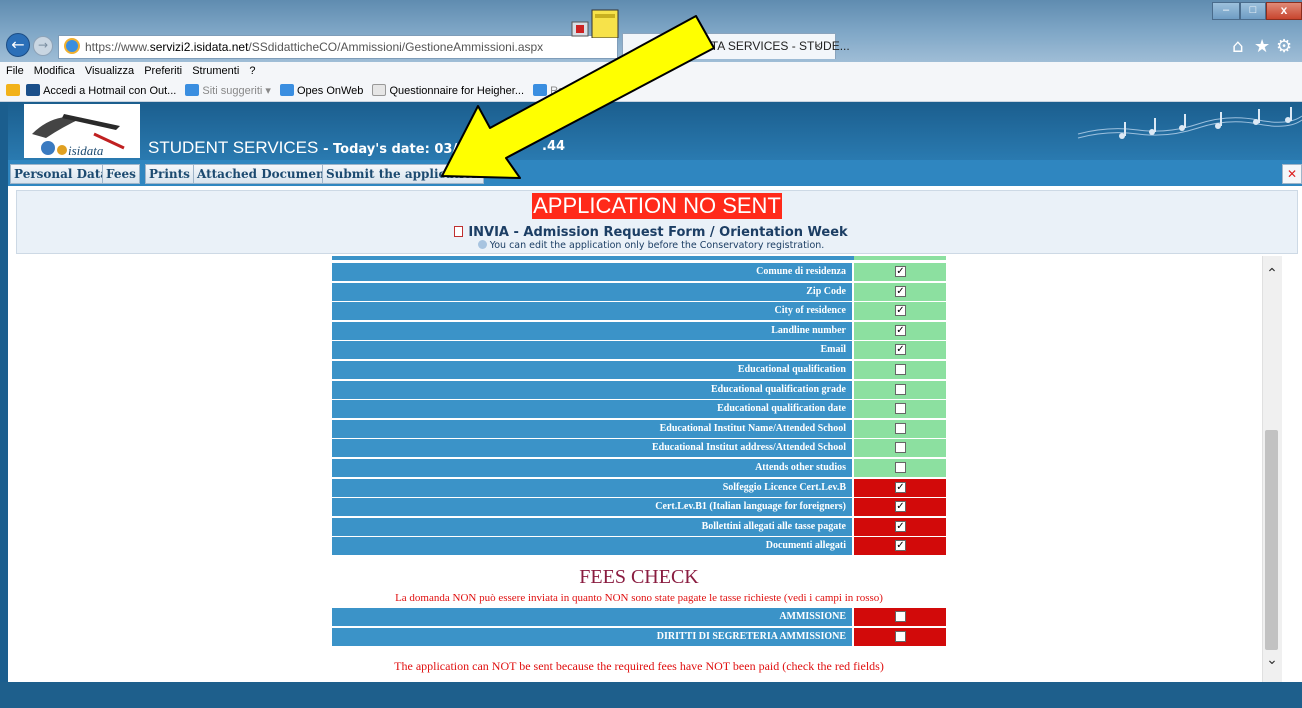 The width and height of the screenshot is (1302, 708). Describe the element at coordinates (252, 71) in the screenshot. I see `menu-help: ?` at that location.